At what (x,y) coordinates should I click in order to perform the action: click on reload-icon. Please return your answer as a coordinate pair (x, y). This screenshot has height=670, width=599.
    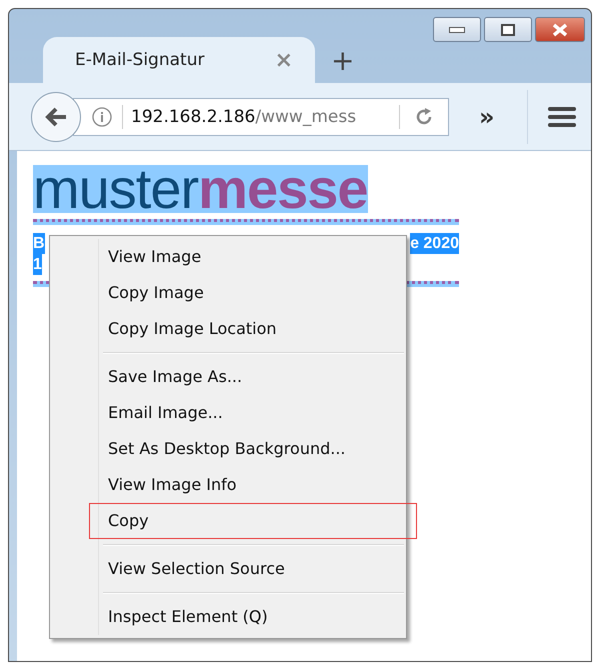
    Looking at the image, I should click on (424, 116).